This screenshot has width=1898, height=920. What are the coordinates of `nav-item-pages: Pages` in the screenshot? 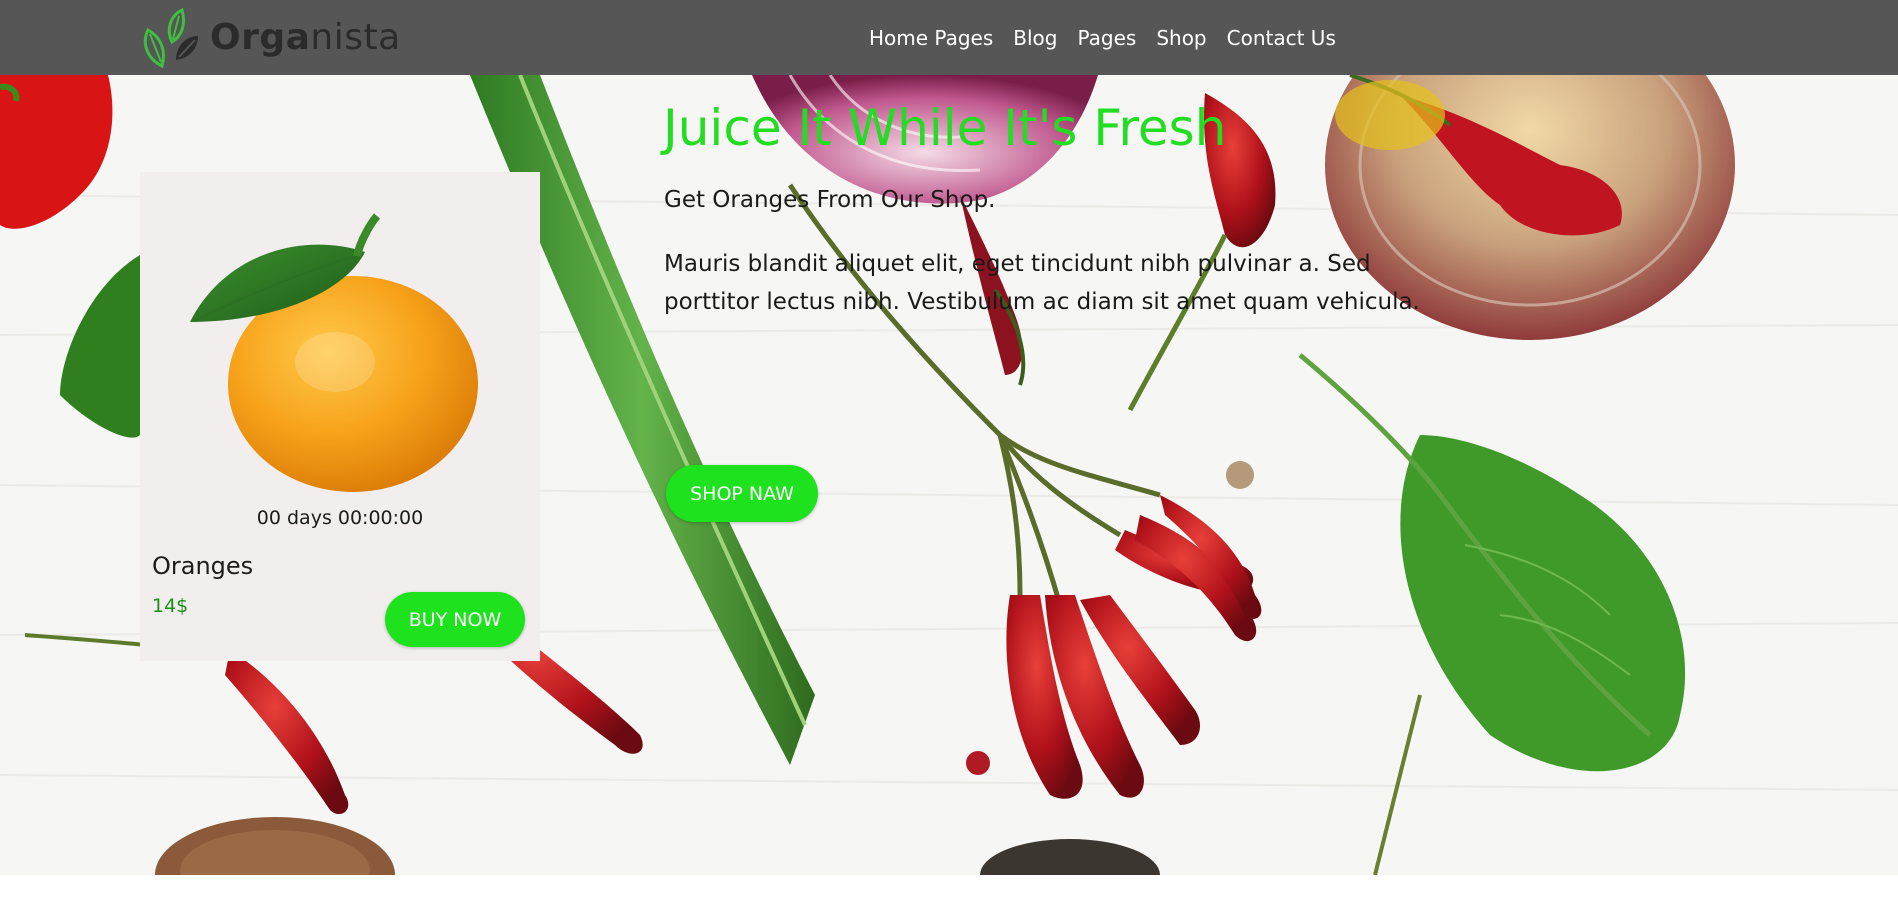 It's located at (1106, 38).